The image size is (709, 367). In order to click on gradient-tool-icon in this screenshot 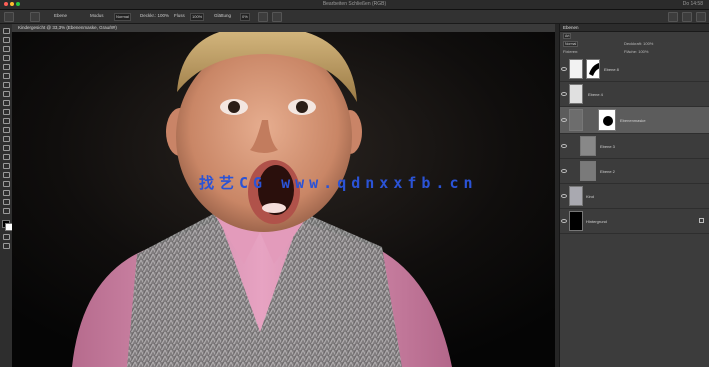, I will do `click(6, 139)`.